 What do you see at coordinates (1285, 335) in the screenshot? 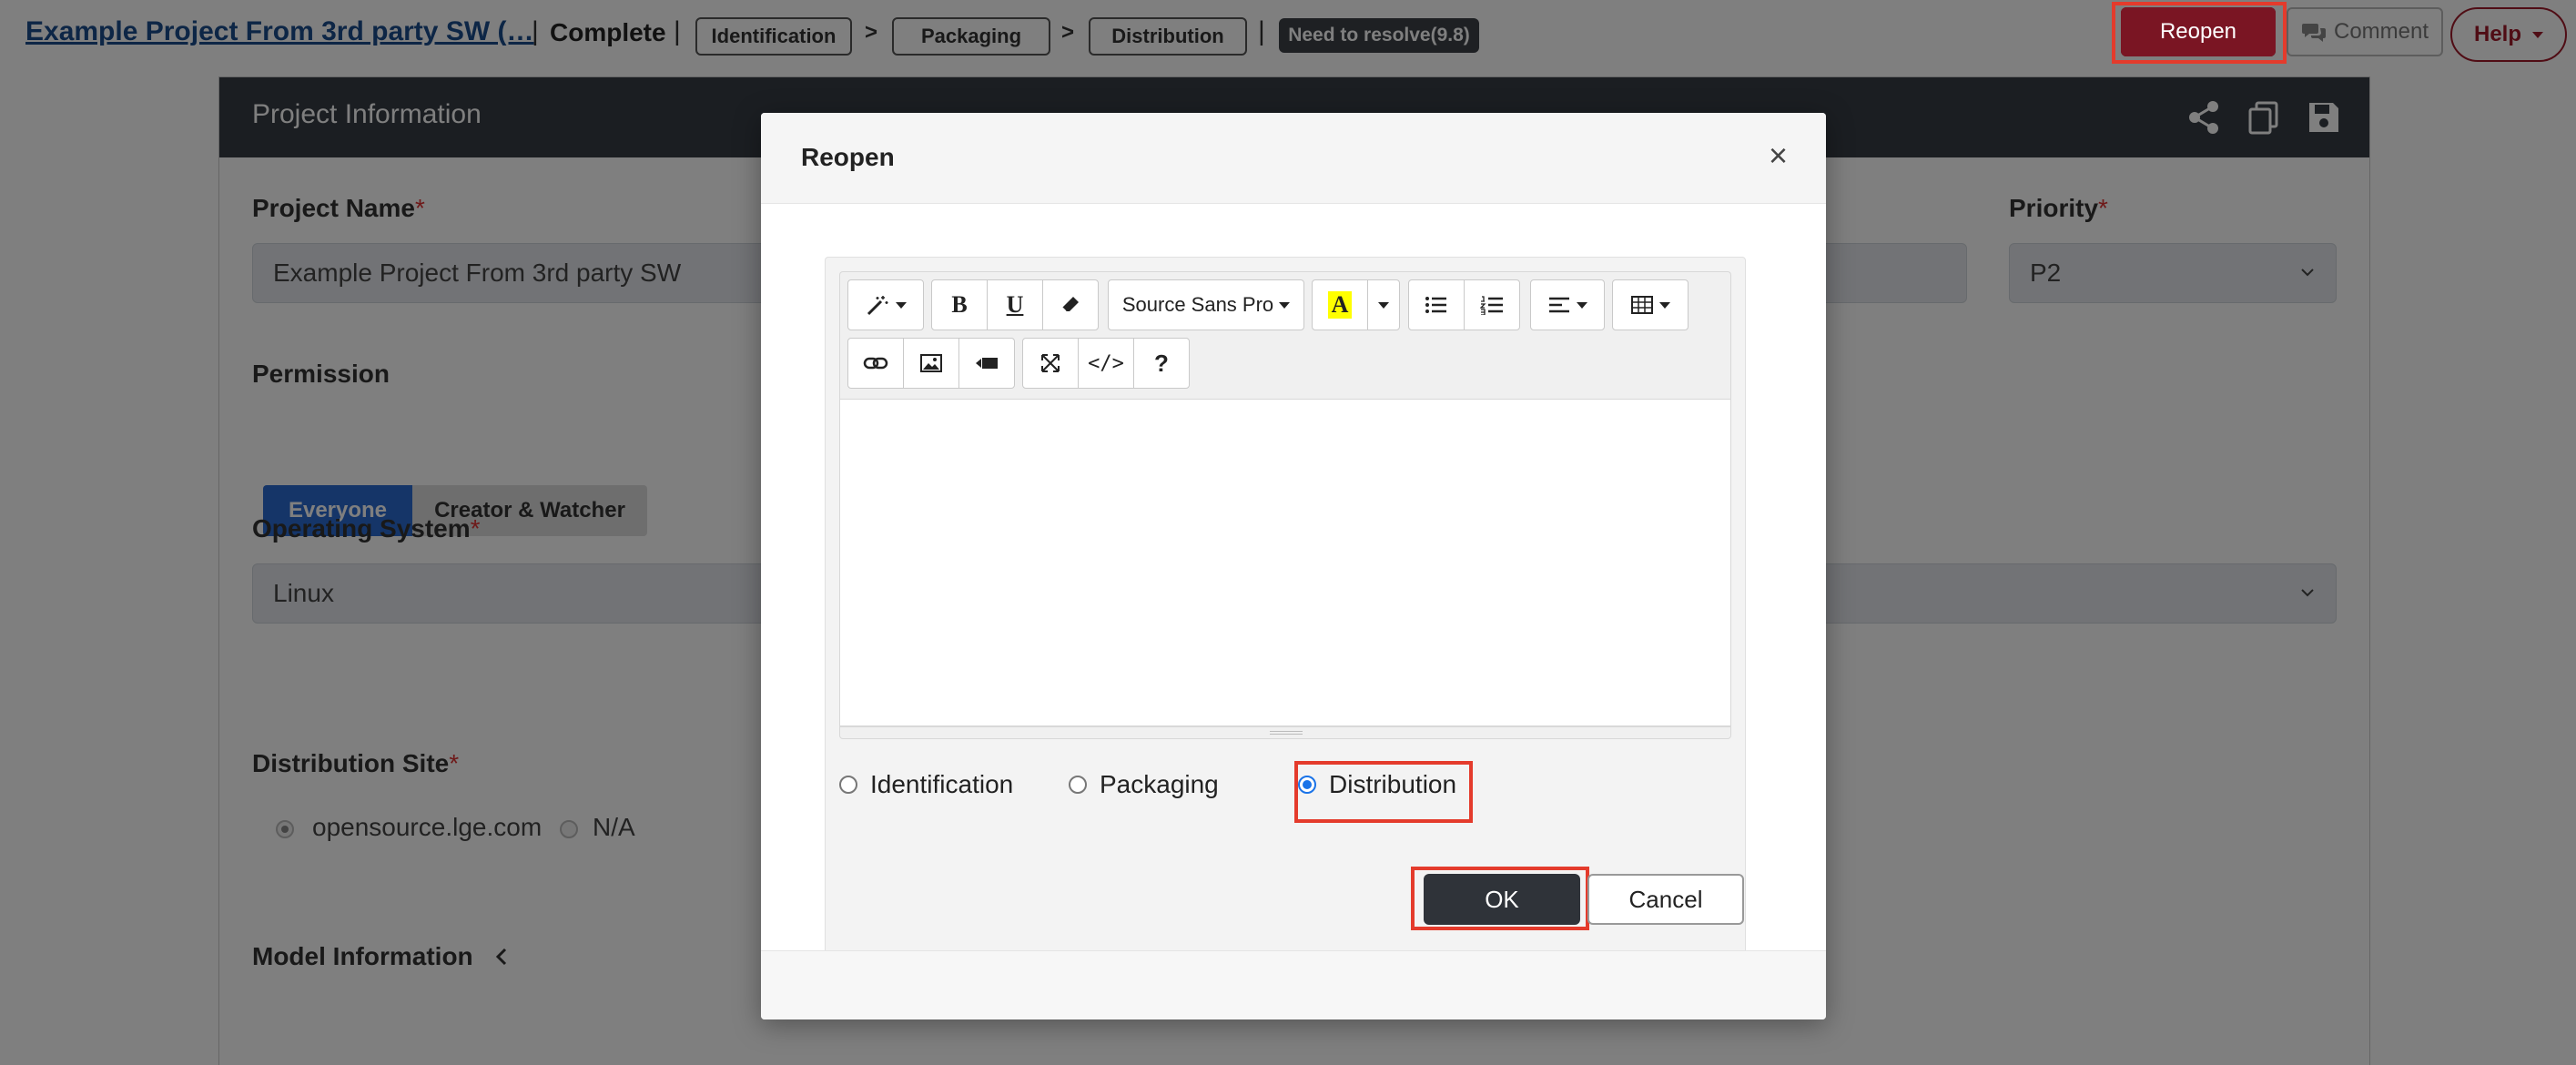
I see `editor-toolbar: B U Source Sans Pro A </> ?` at bounding box center [1285, 335].